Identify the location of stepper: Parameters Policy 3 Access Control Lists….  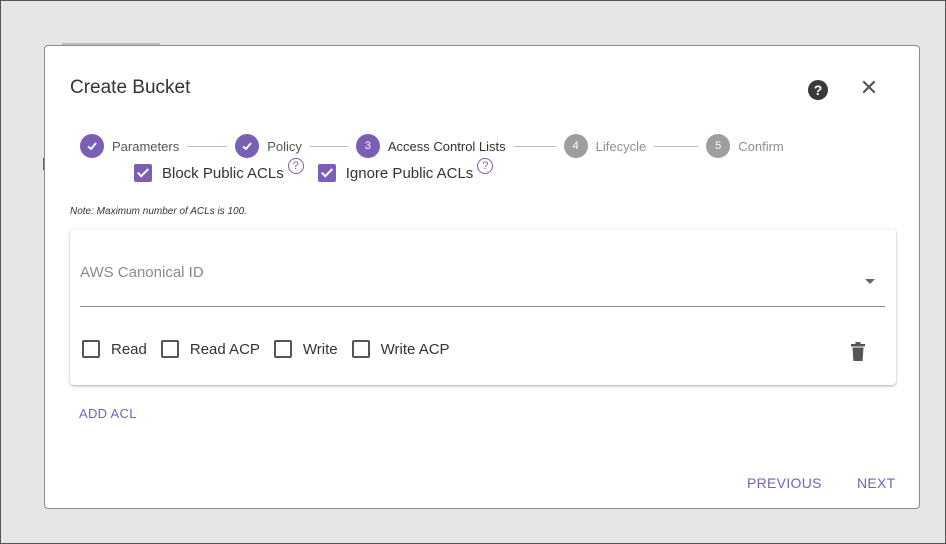
(487, 146).